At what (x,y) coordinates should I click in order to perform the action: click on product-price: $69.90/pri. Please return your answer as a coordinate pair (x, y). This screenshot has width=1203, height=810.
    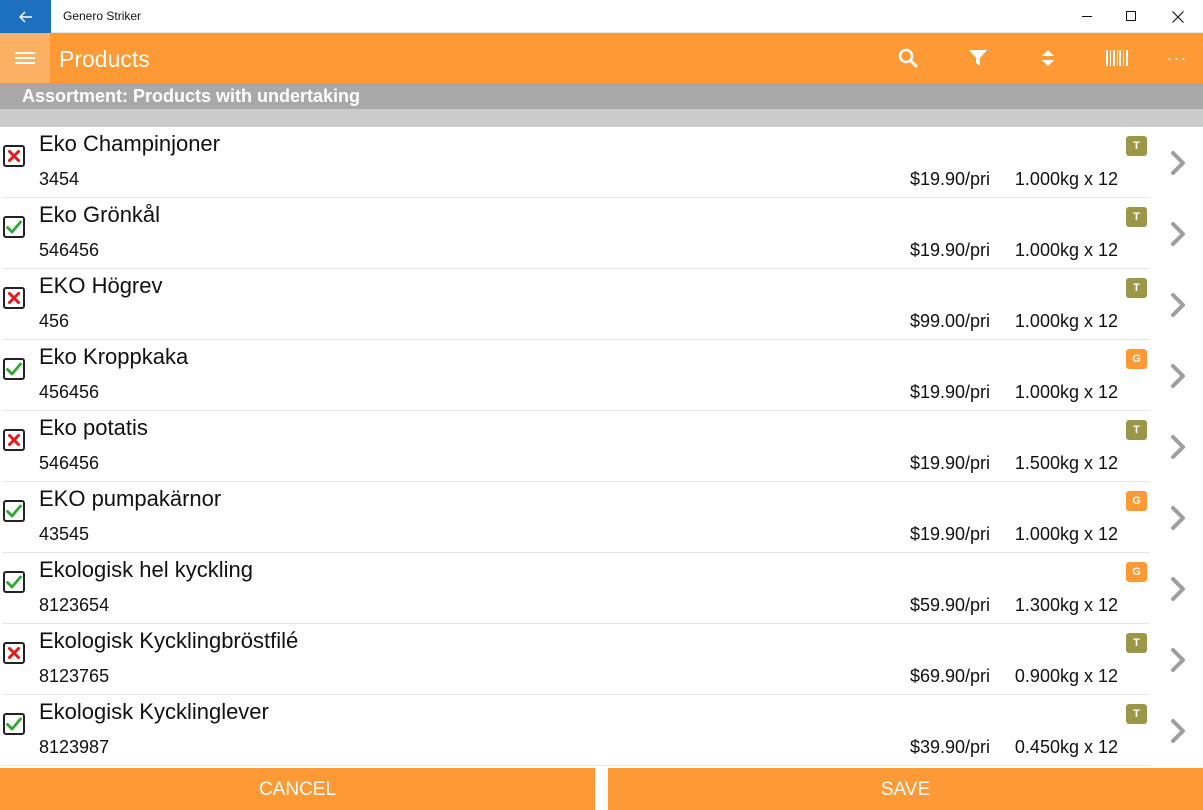
    Looking at the image, I should click on (949, 676).